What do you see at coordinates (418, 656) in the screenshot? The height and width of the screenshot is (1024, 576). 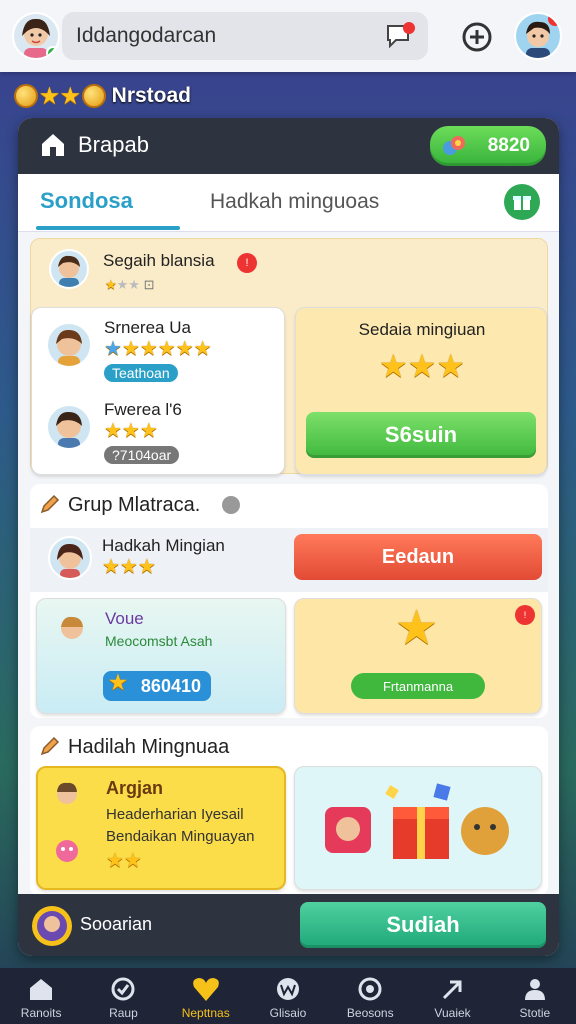 I see `star-card: ! ★ Frtanmanna` at bounding box center [418, 656].